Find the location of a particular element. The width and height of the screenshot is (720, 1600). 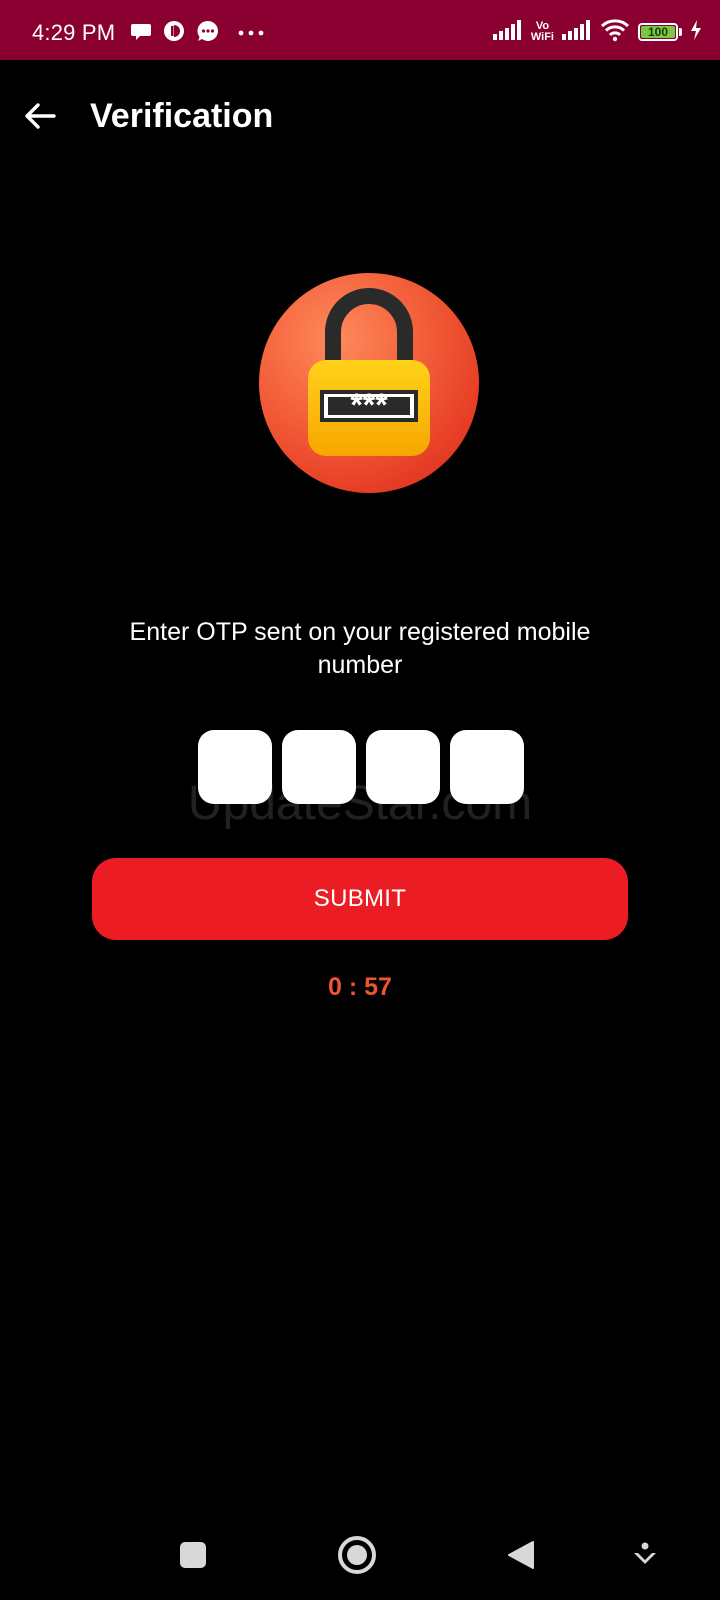

recents-square-icon is located at coordinates (193, 1555).